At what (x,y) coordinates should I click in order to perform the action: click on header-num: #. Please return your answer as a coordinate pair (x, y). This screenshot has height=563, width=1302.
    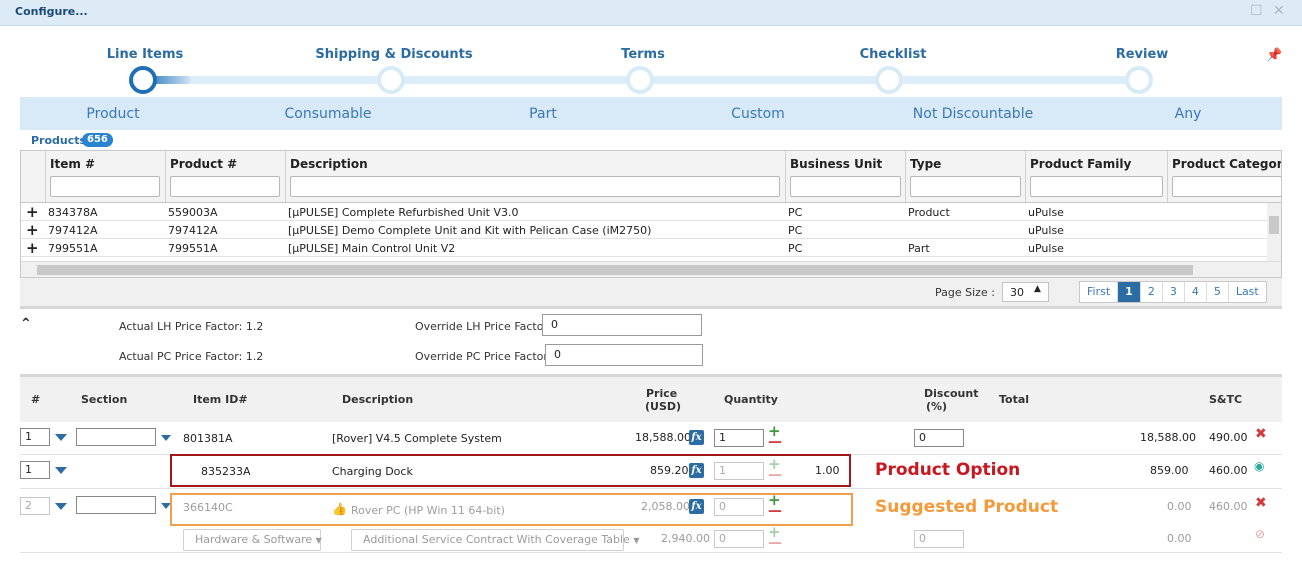
    Looking at the image, I should click on (36, 399).